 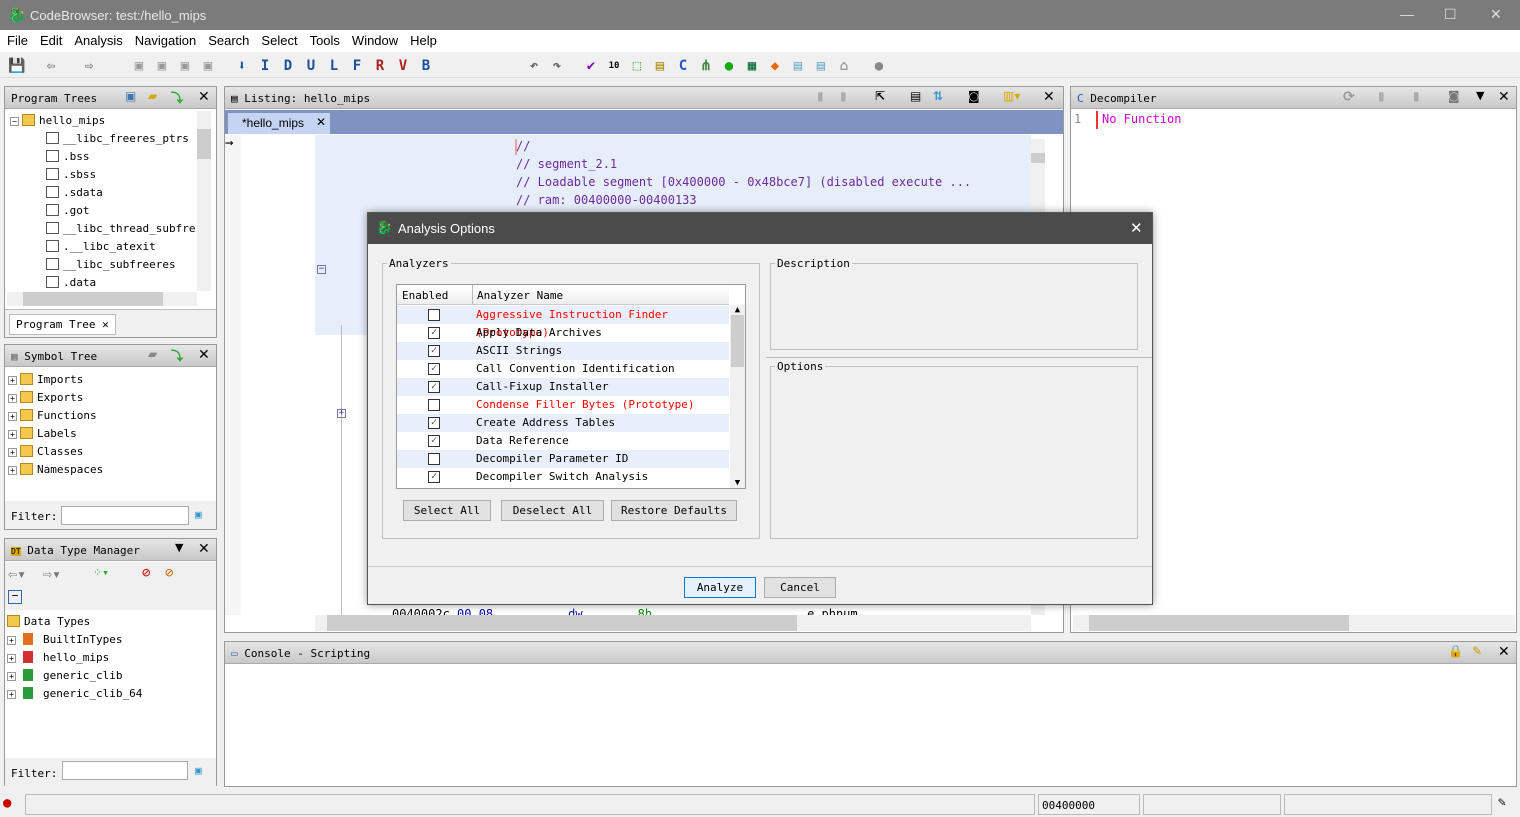 What do you see at coordinates (706, 66) in the screenshot?
I see `call-tree-icon: ⋔` at bounding box center [706, 66].